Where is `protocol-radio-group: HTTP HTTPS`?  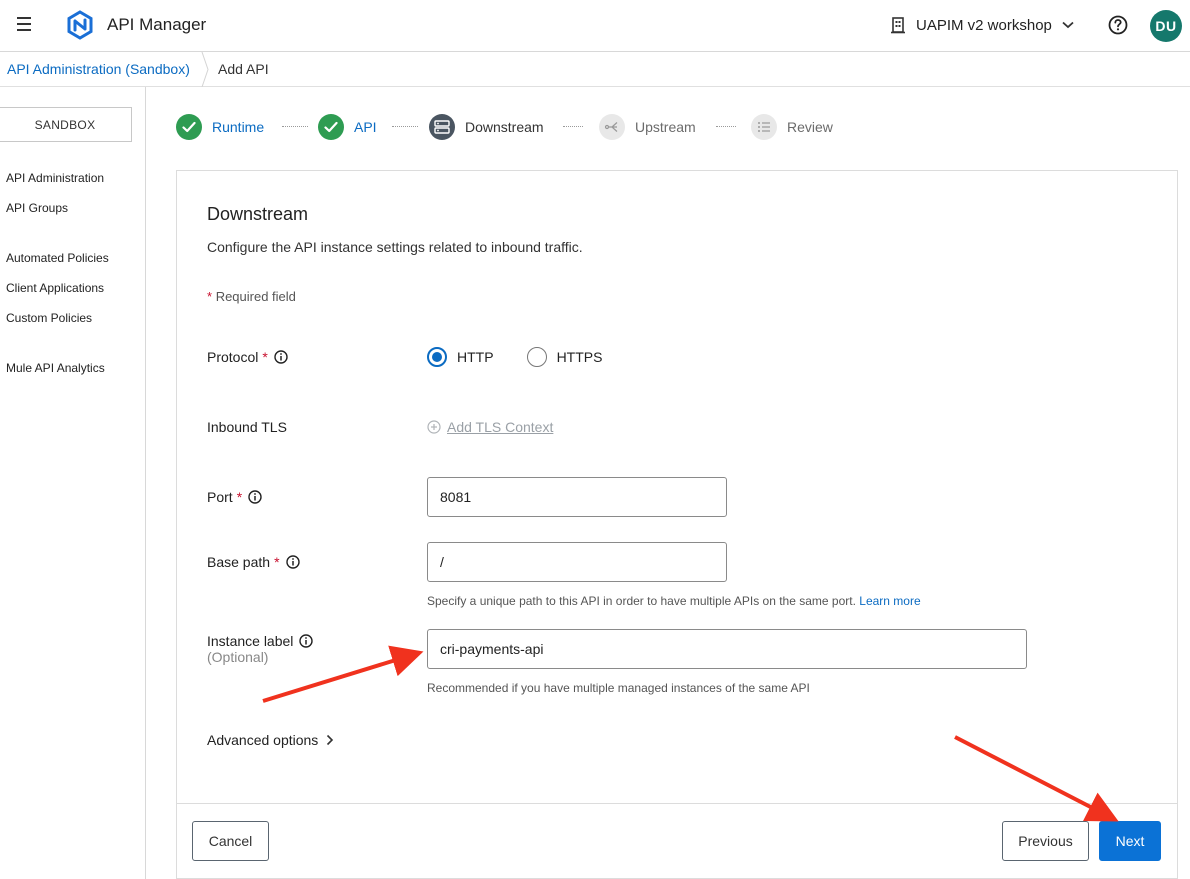 protocol-radio-group: HTTP HTTPS is located at coordinates (514, 357).